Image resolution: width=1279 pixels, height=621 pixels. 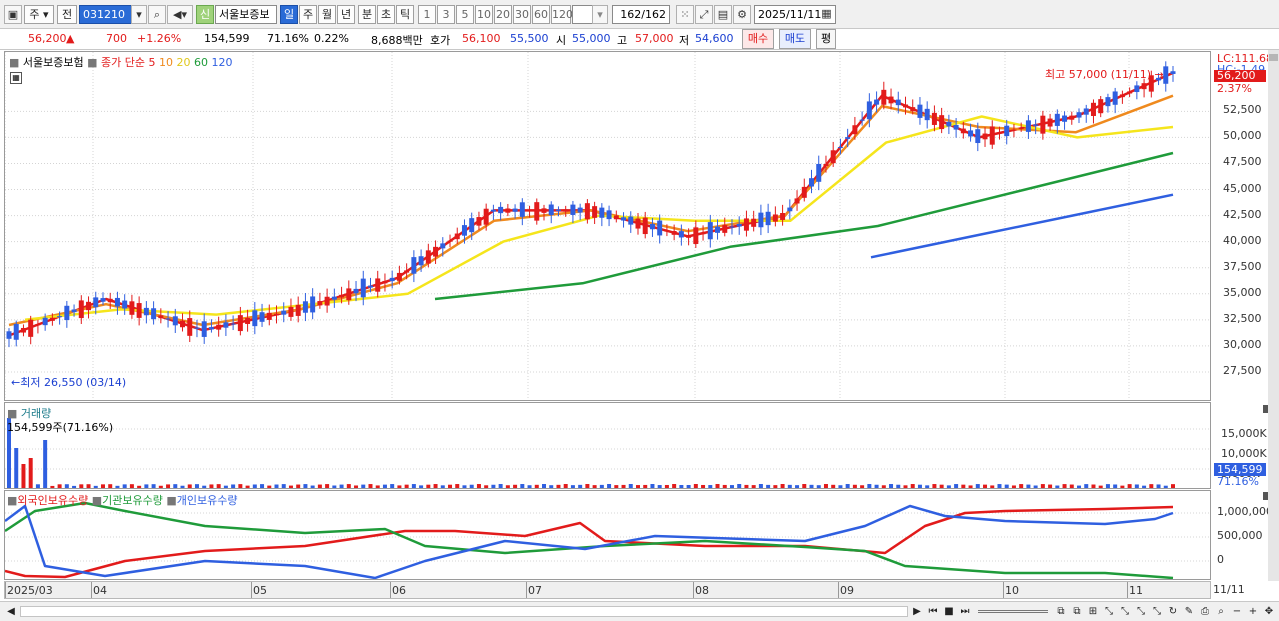 What do you see at coordinates (289, 14) in the screenshot?
I see `period-day: 일` at bounding box center [289, 14].